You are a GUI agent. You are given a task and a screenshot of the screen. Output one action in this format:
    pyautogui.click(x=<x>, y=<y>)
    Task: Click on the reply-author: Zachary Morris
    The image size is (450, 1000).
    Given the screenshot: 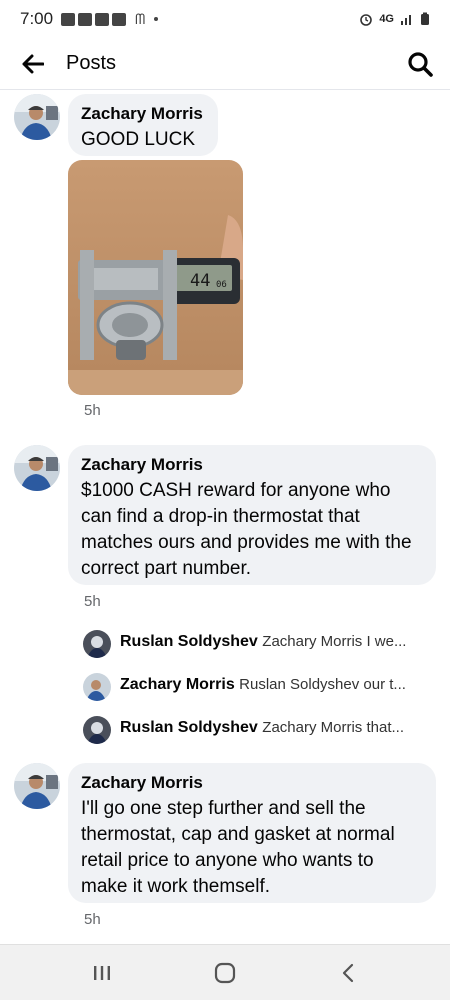 What is the action you would take?
    pyautogui.click(x=177, y=684)
    